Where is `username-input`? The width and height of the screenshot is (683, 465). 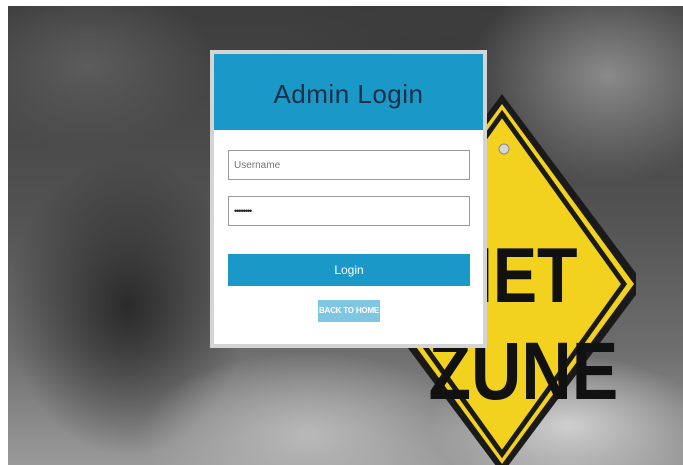
username-input is located at coordinates (349, 165).